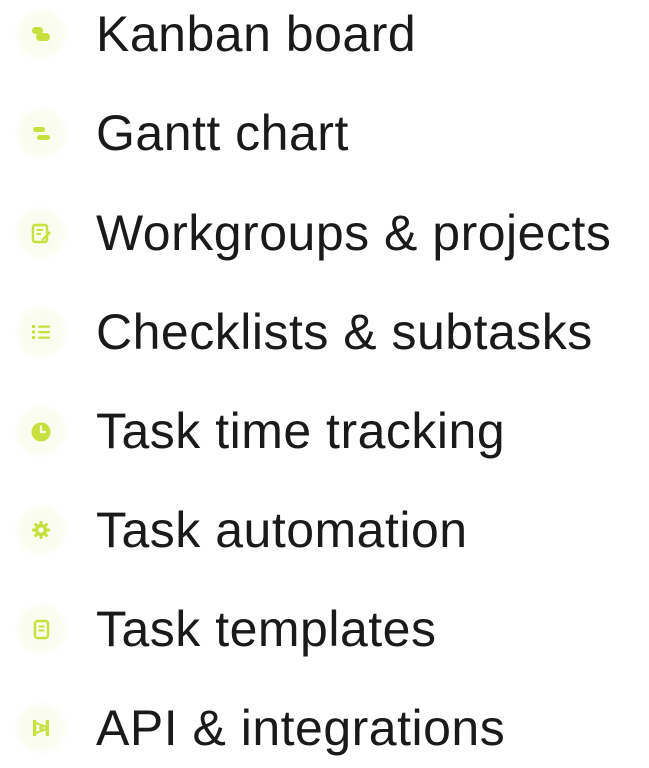 The height and width of the screenshot is (768, 649). I want to click on feature-label: Gantt chart, so click(222, 133).